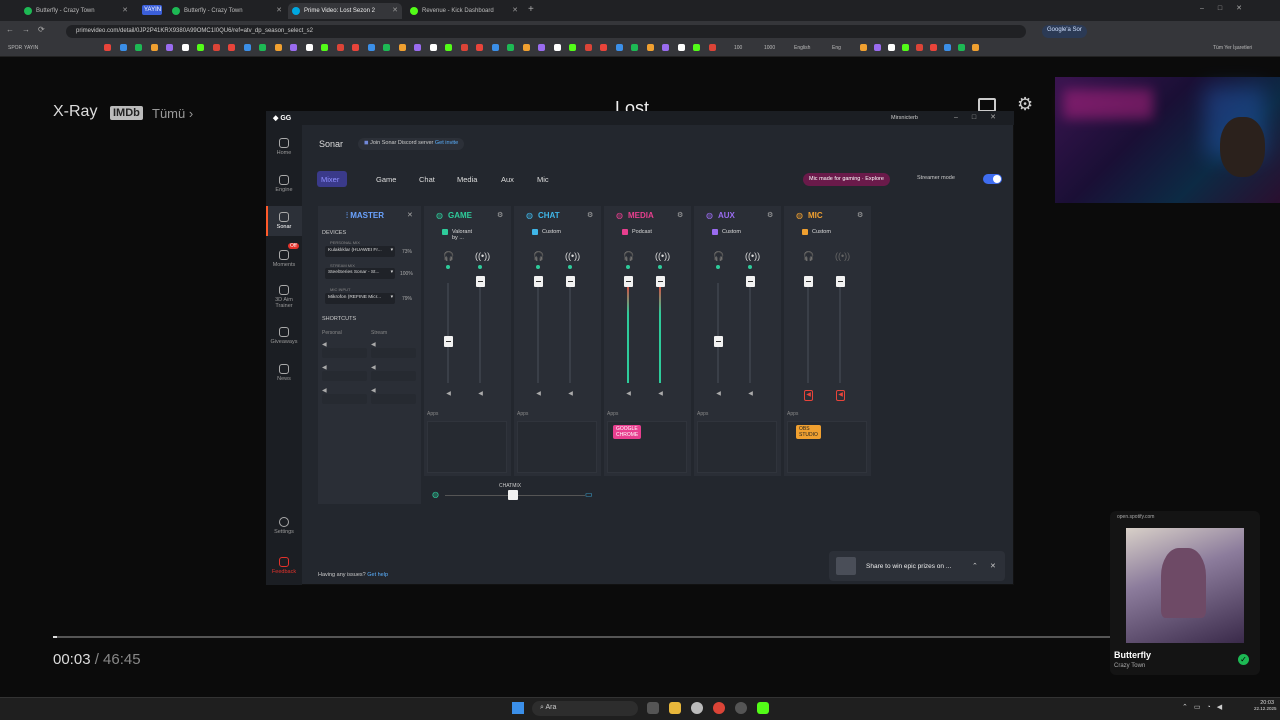 The height and width of the screenshot is (720, 1280). What do you see at coordinates (1243, 659) in the screenshot?
I see `liked-check-icon: ✓` at bounding box center [1243, 659].